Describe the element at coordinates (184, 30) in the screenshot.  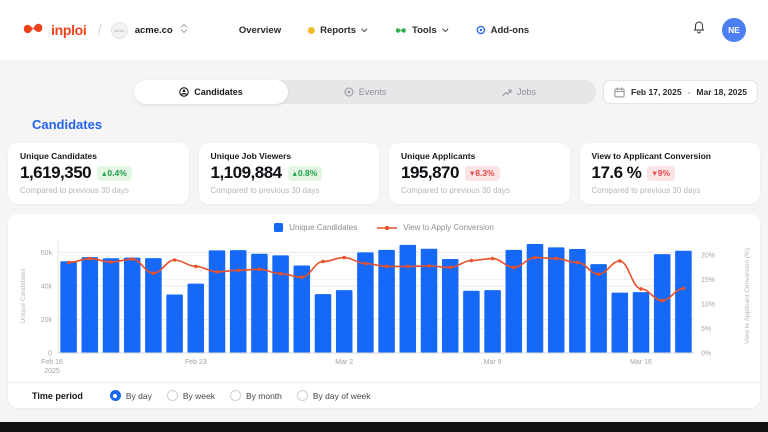
I see `sort-chevrons-icon` at that location.